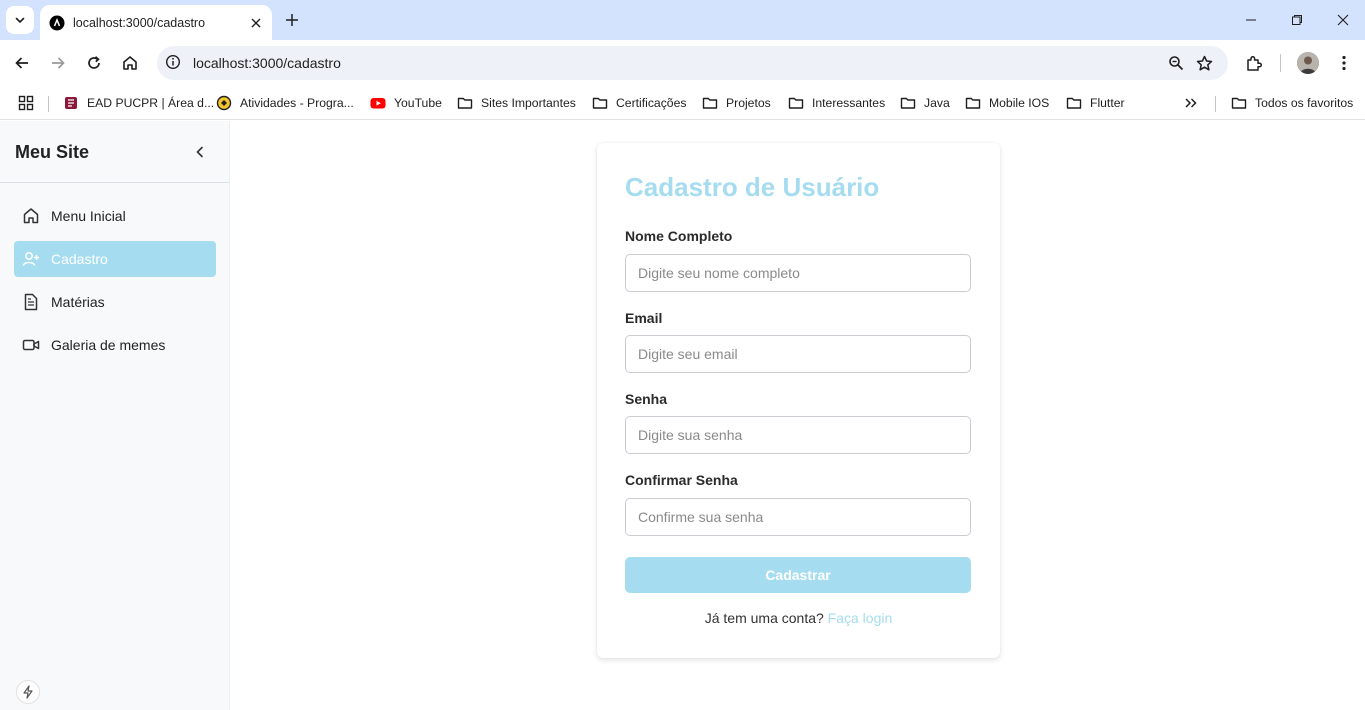  What do you see at coordinates (798, 575) in the screenshot?
I see `cadastrar-button: Cadastrar` at bounding box center [798, 575].